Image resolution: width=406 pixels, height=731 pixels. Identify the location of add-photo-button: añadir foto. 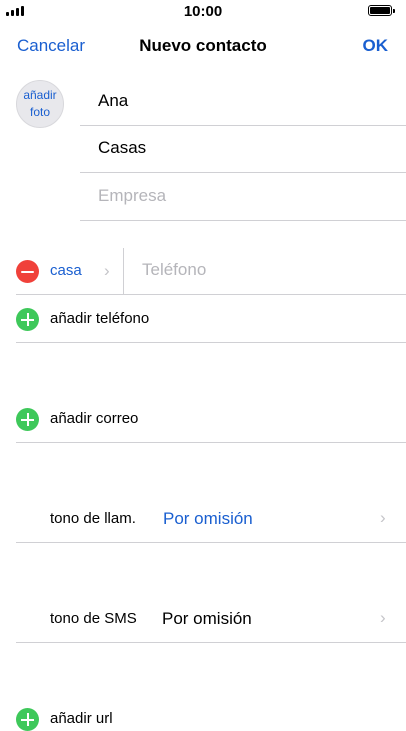
(40, 104).